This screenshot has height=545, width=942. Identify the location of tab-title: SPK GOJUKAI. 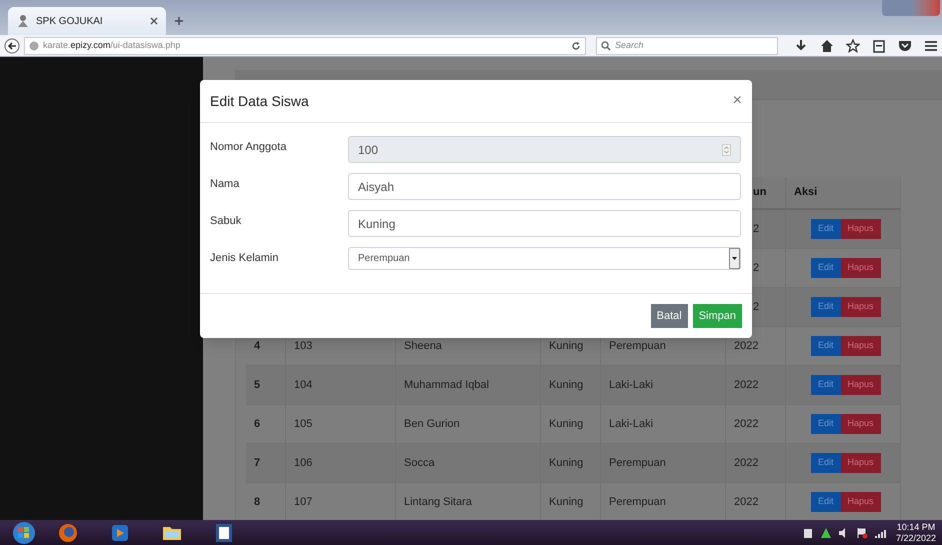
(70, 21).